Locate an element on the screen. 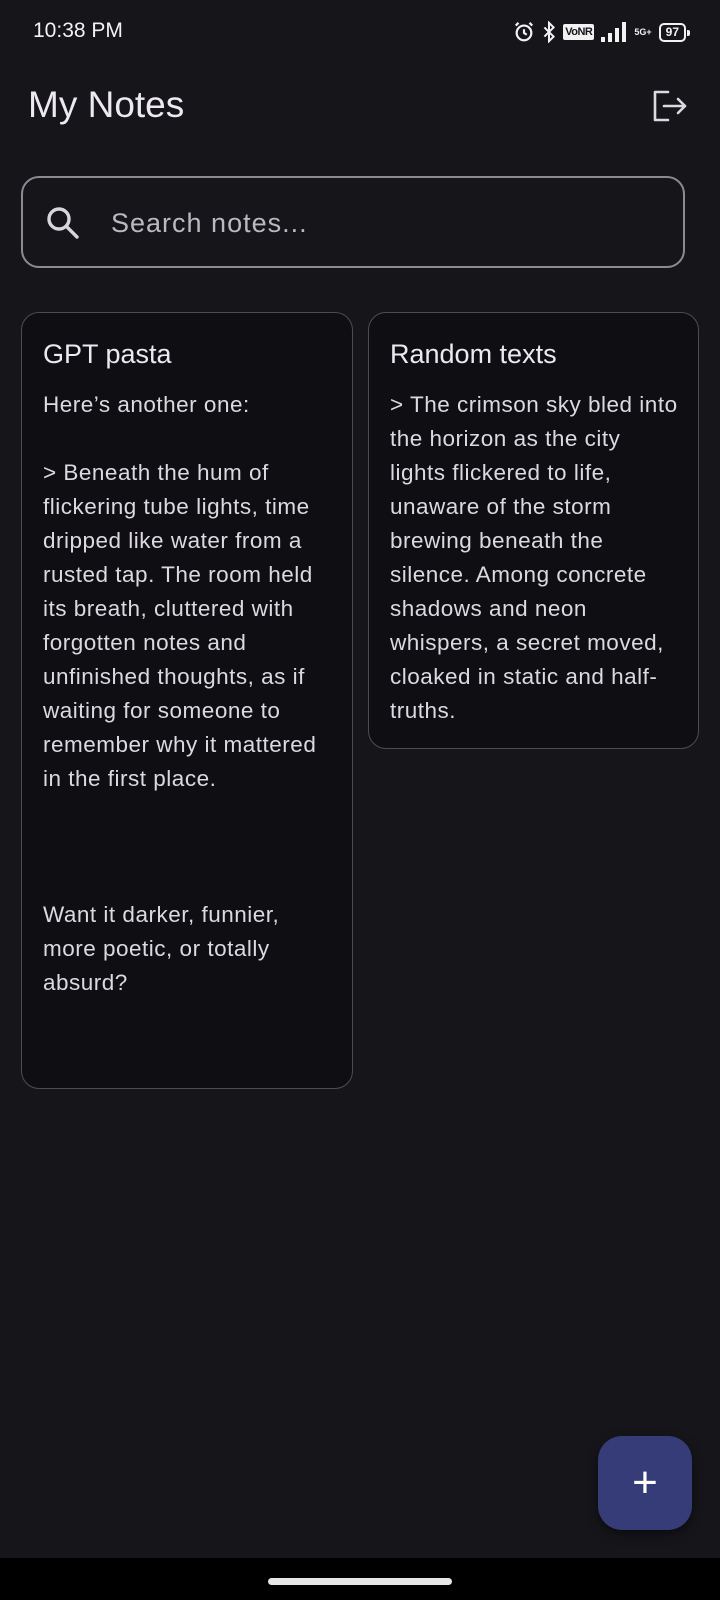 Image resolution: width=720 pixels, height=1600 pixels. status-time: 10:38 PM is located at coordinates (78, 30).